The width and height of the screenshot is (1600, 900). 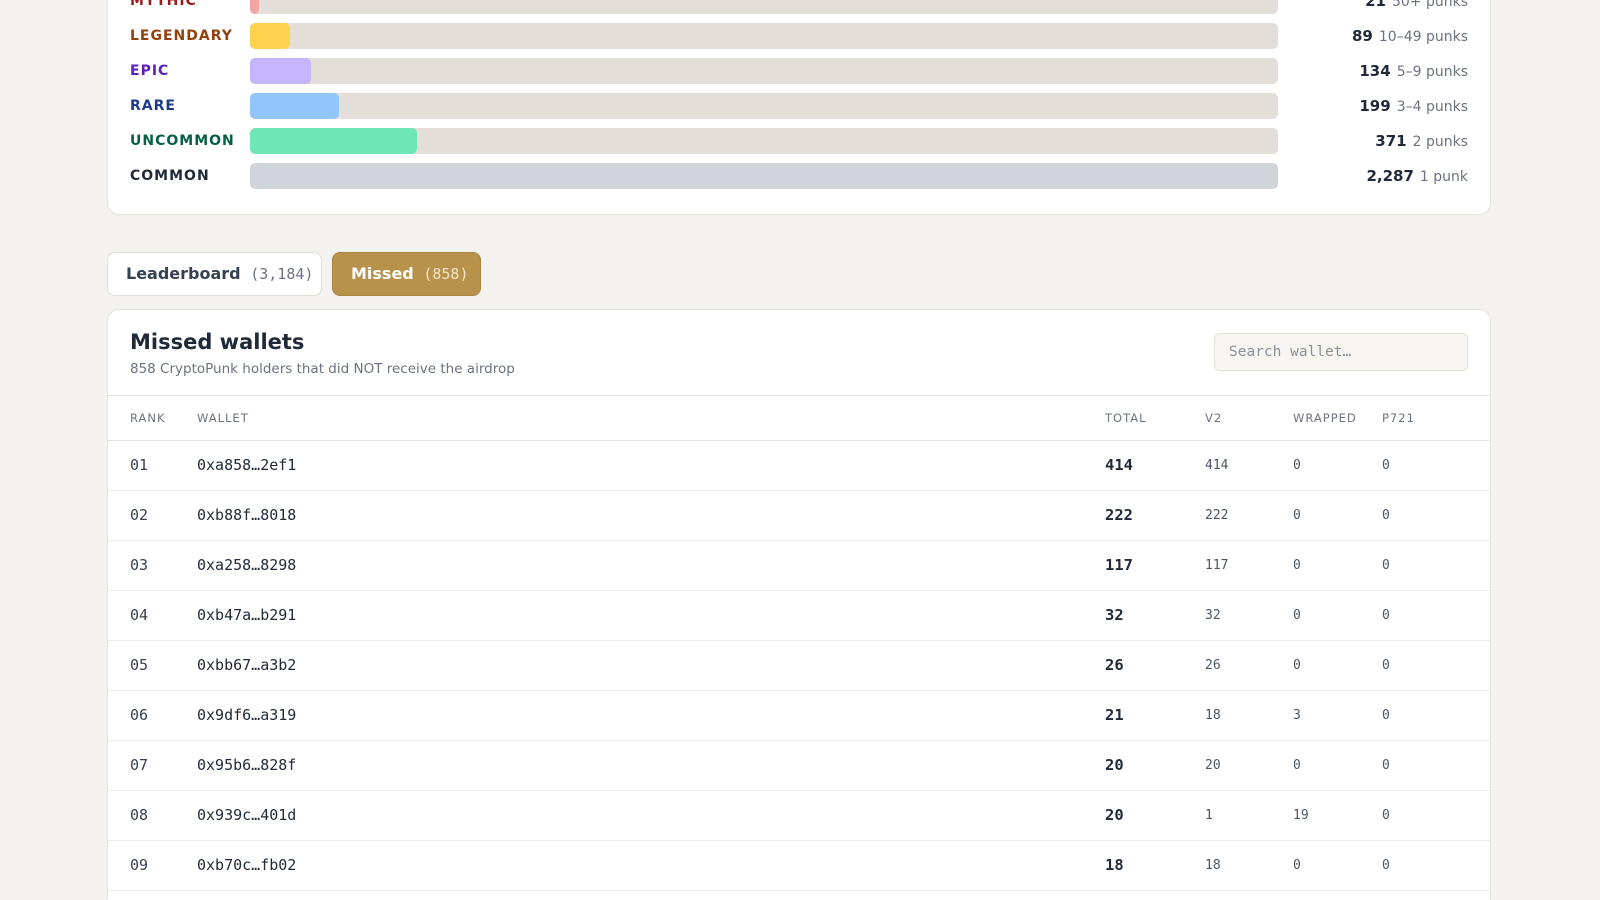 I want to click on column-header-wrapped: WRAPPED, so click(x=1325, y=418).